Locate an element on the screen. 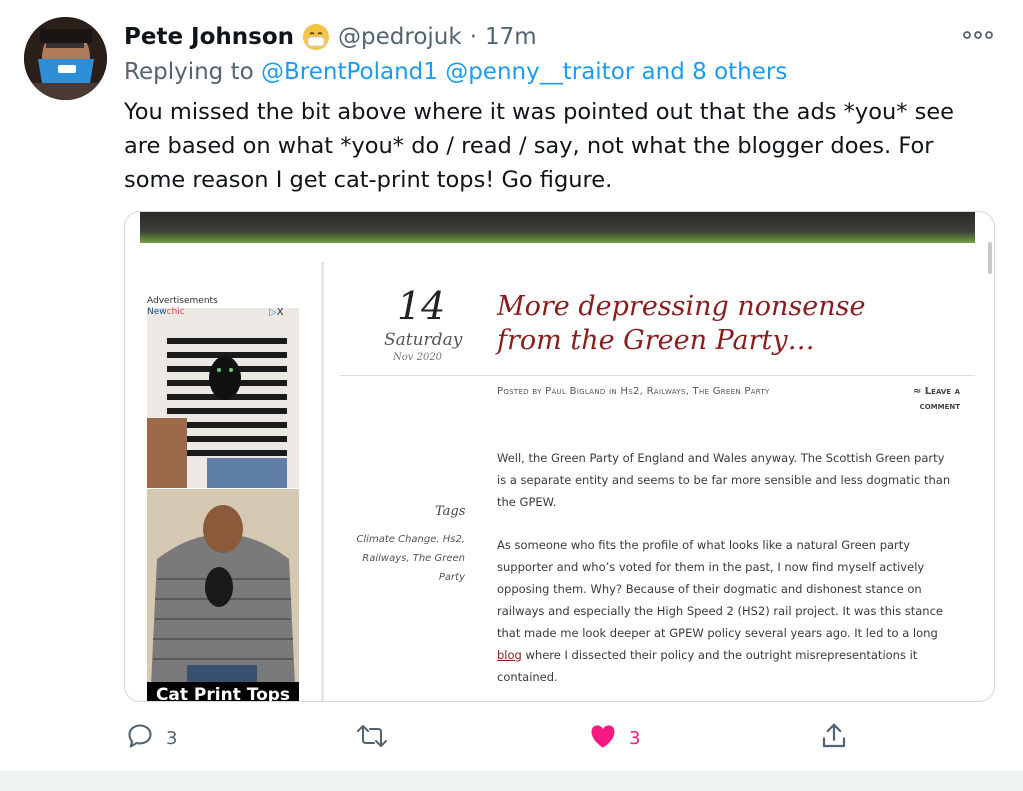 The height and width of the screenshot is (791, 1023). reply-mention-1: @BrentPoland1 is located at coordinates (349, 72).